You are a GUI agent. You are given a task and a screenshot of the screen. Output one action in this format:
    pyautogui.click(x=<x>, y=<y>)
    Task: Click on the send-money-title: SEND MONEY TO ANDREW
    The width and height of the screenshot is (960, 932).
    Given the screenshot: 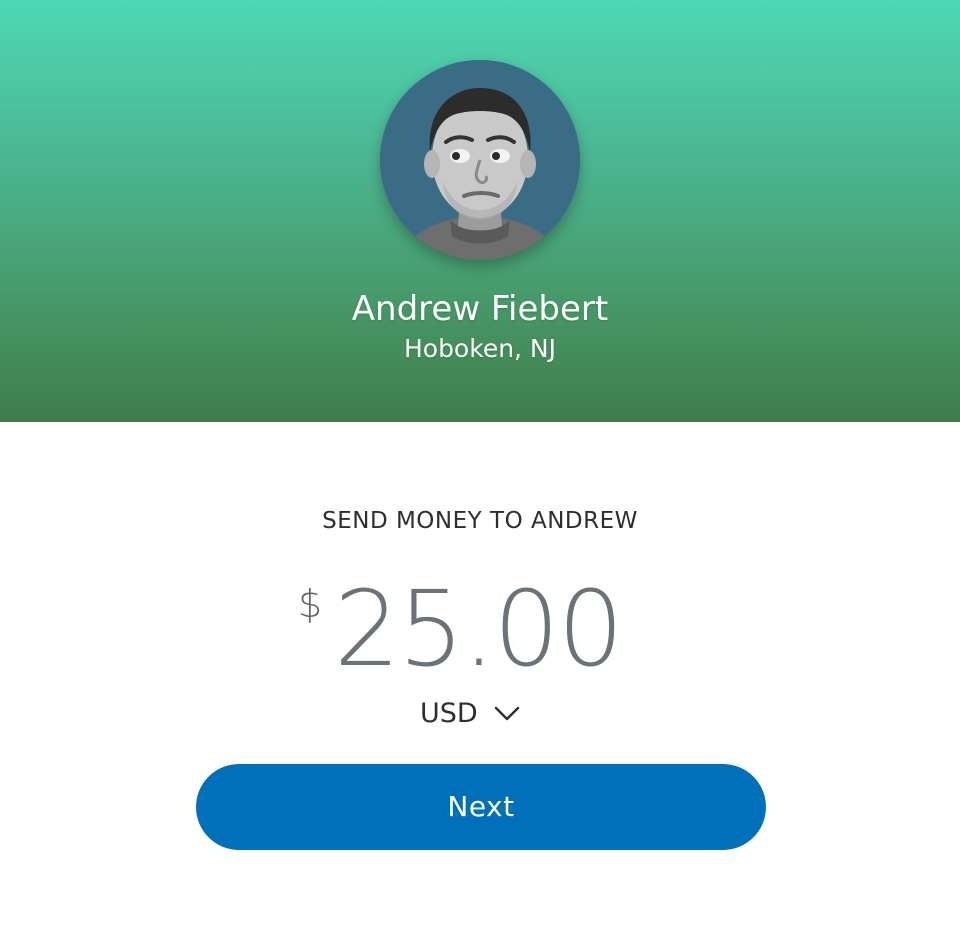 What is the action you would take?
    pyautogui.click(x=480, y=521)
    